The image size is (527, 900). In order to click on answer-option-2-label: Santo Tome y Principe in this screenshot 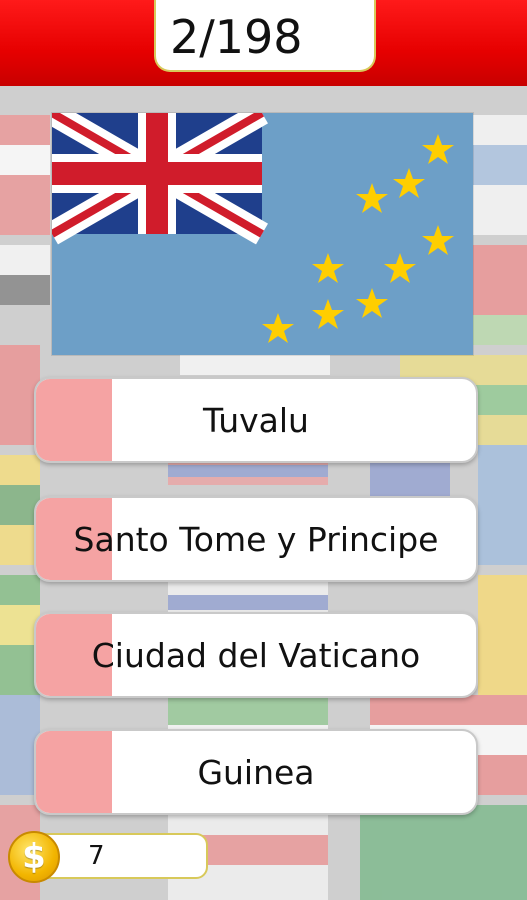, I will do `click(256, 539)`.